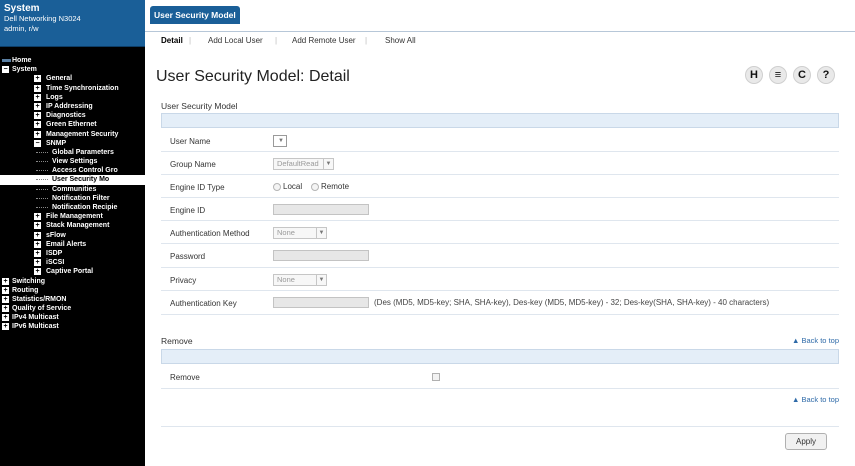  What do you see at coordinates (72, 170) in the screenshot?
I see `tree-item-access-control-gro: Access Control Gro` at bounding box center [72, 170].